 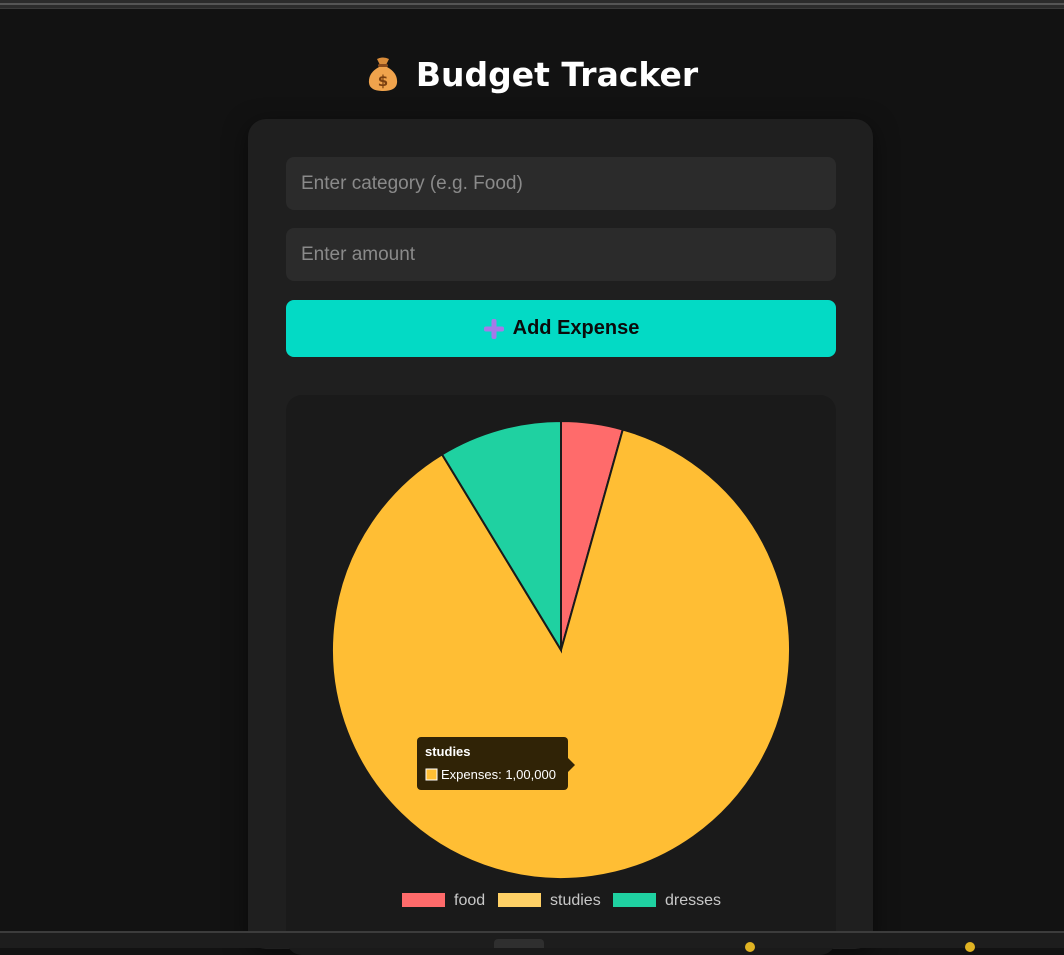 I want to click on add-expense-button: Add Expense, so click(x=561, y=328).